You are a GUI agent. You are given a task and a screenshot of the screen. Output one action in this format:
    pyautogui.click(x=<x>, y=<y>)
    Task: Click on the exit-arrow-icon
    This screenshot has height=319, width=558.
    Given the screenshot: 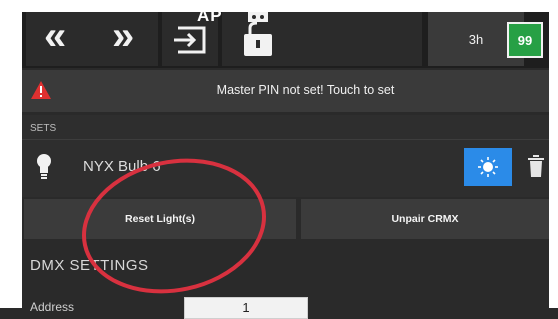 What is the action you would take?
    pyautogui.click(x=190, y=40)
    